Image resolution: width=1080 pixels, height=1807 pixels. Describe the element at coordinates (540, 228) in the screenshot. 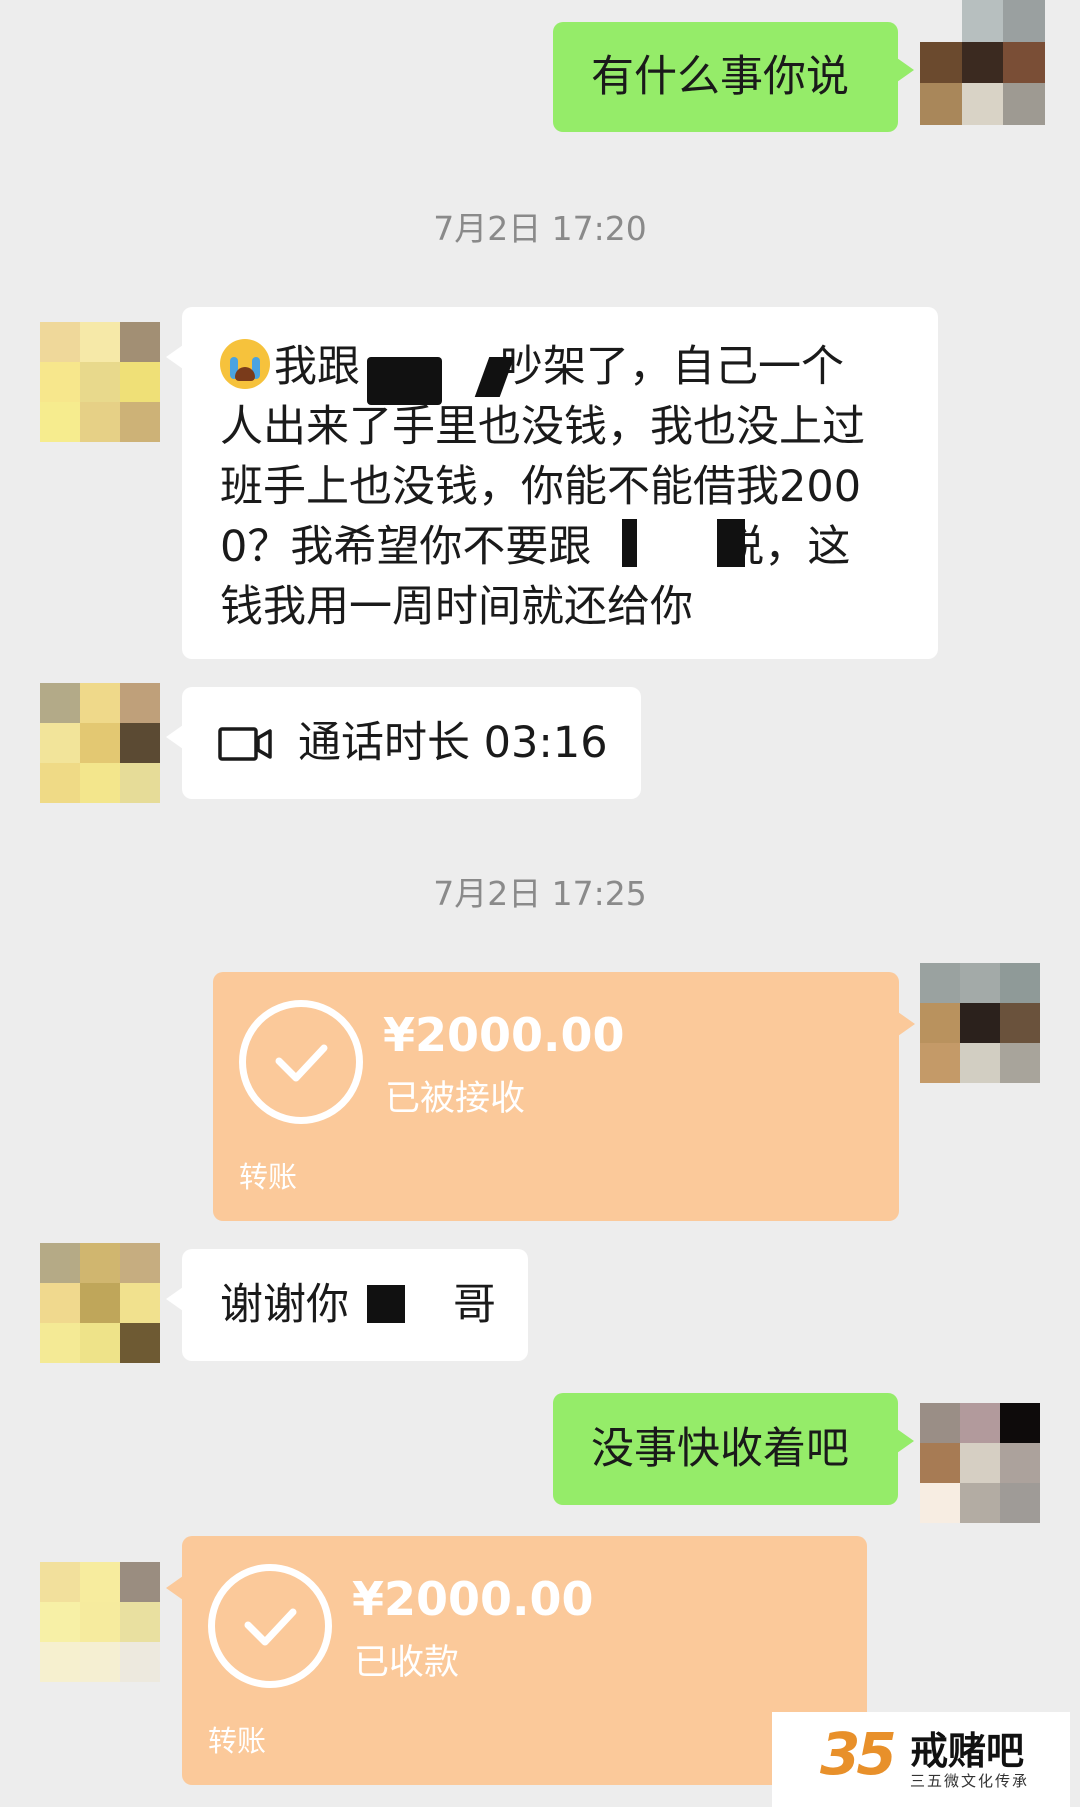

I see `timestamp: 7月2日 17:20` at that location.